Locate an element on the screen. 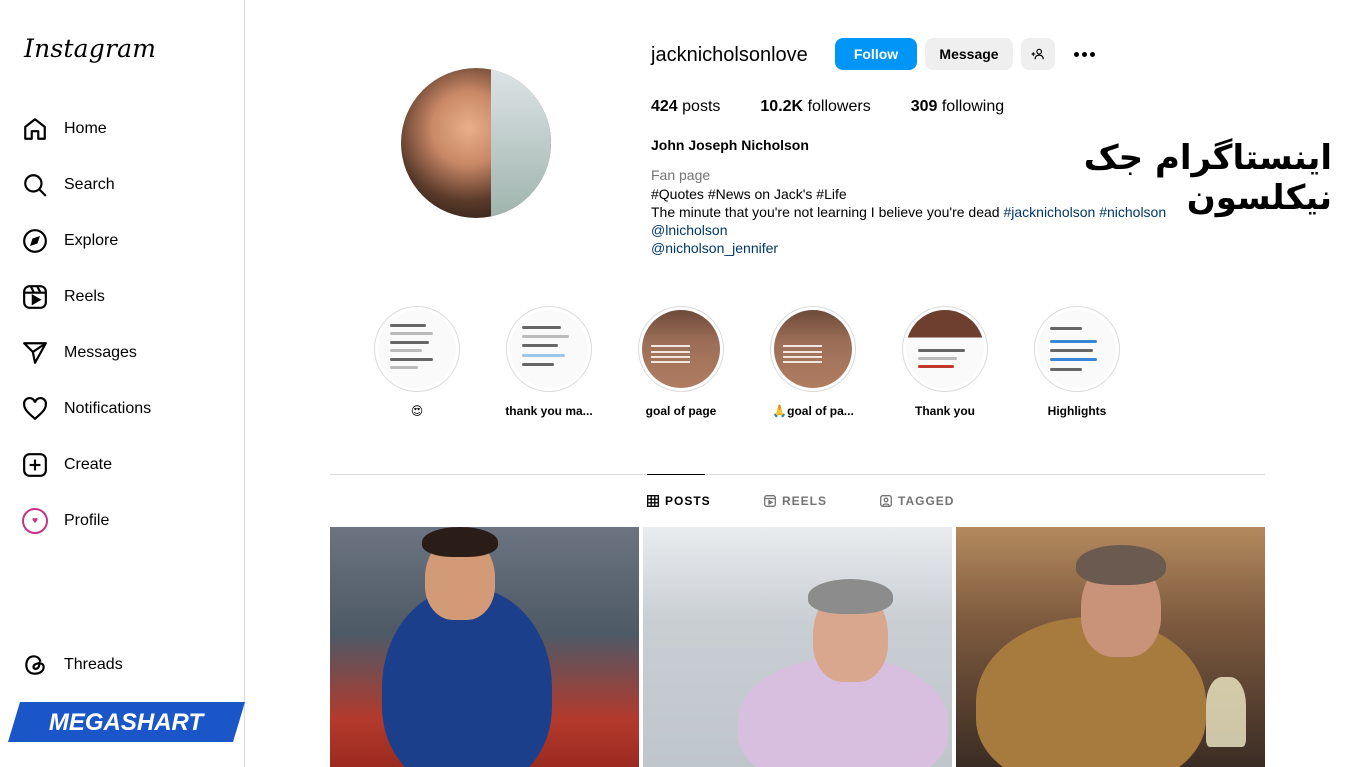  follow-button: Follow is located at coordinates (876, 54).